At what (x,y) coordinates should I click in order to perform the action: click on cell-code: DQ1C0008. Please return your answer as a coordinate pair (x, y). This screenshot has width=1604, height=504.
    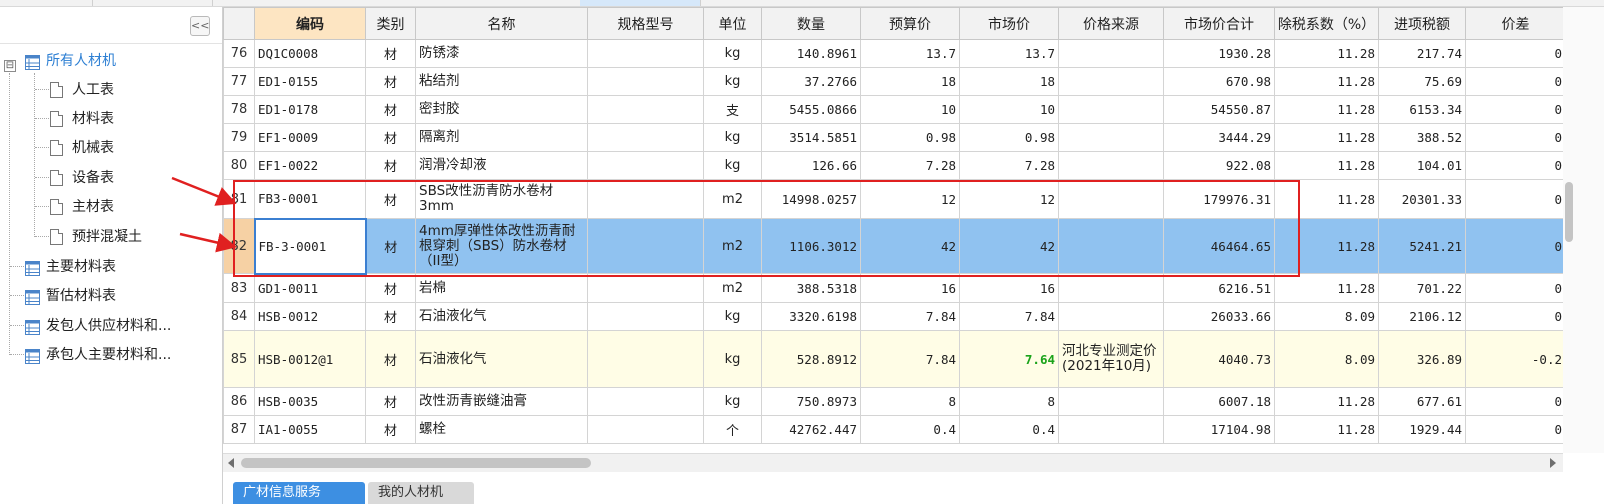
    Looking at the image, I should click on (310, 53).